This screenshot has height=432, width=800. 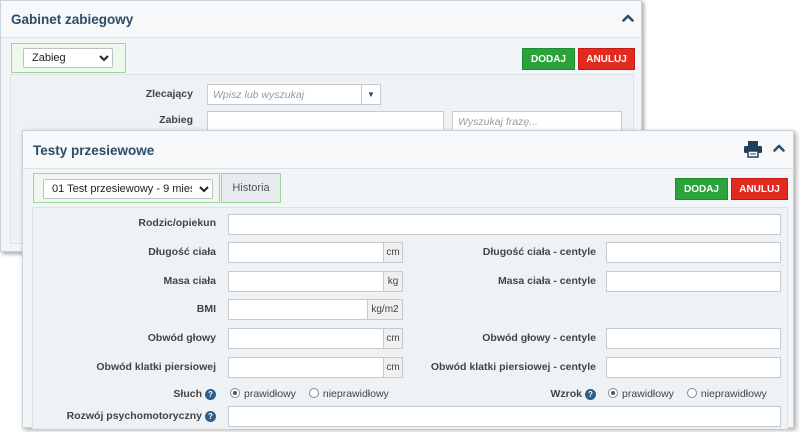 I want to click on head-circumference-input, so click(x=306, y=338).